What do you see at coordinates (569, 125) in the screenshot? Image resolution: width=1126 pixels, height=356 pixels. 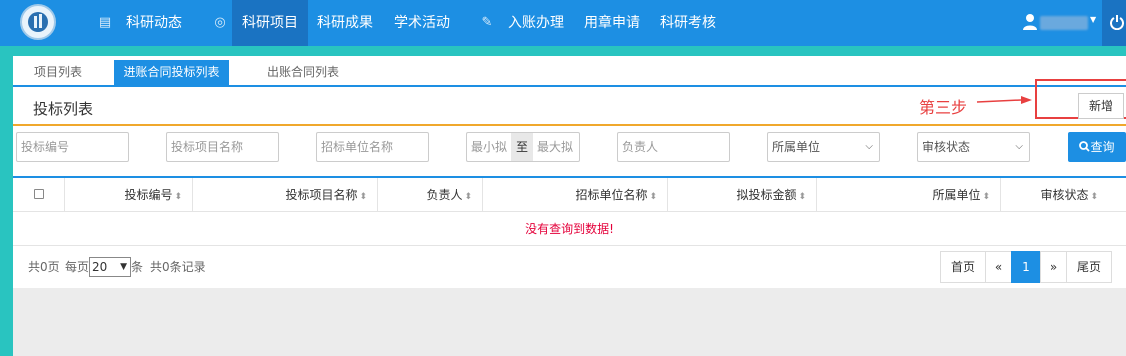 I see `divider` at bounding box center [569, 125].